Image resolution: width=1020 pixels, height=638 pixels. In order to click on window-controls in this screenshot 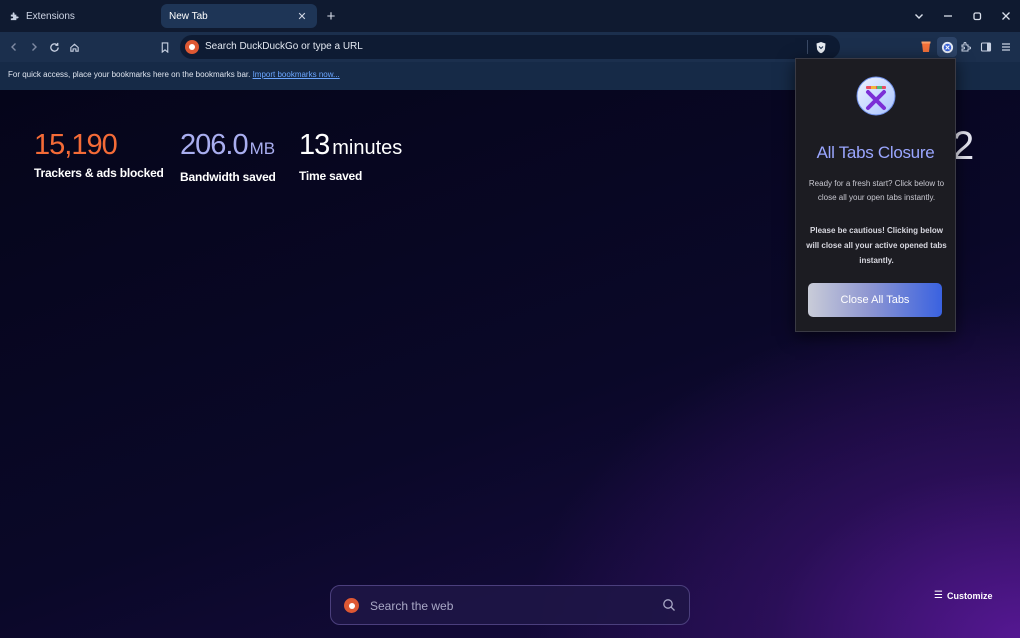, I will do `click(962, 16)`.